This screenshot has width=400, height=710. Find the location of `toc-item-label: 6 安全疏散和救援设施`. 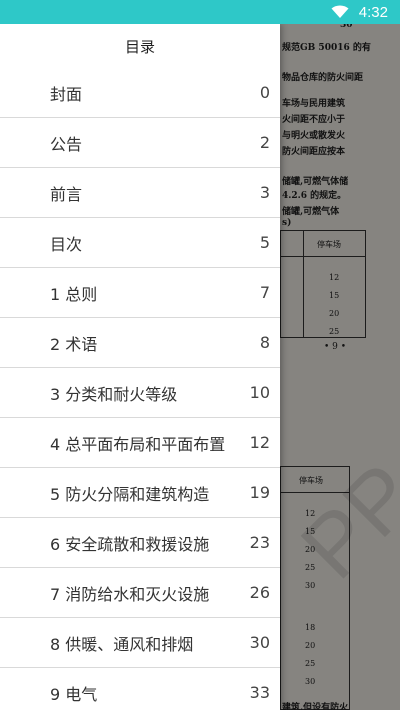

toc-item-label: 6 安全疏散和救援设施 is located at coordinates (130, 544).